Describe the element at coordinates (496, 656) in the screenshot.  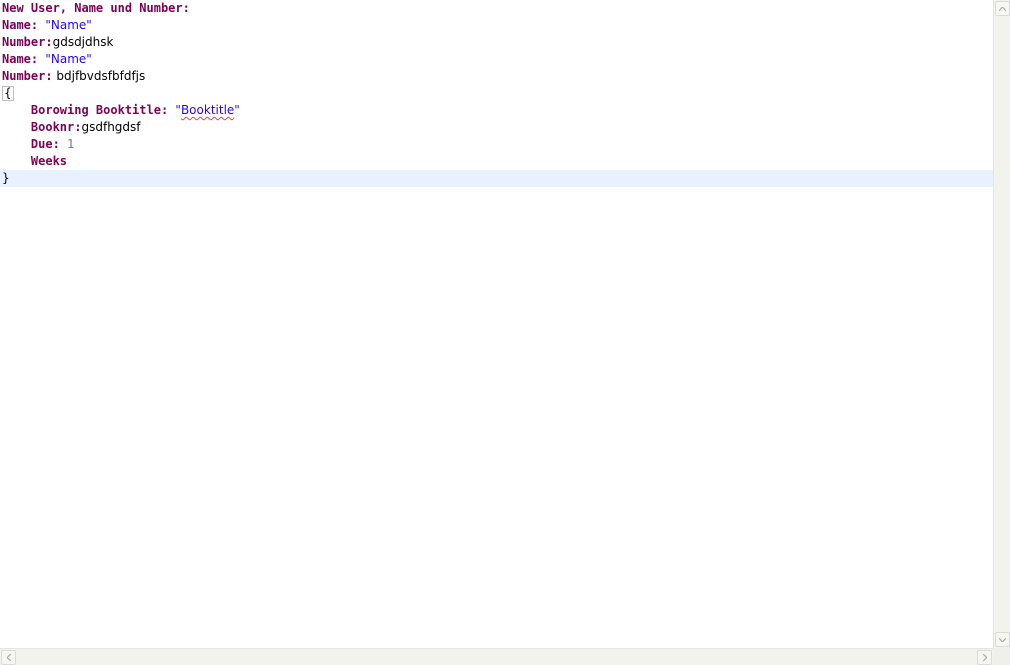
I see `horizontal-scrollbar` at that location.